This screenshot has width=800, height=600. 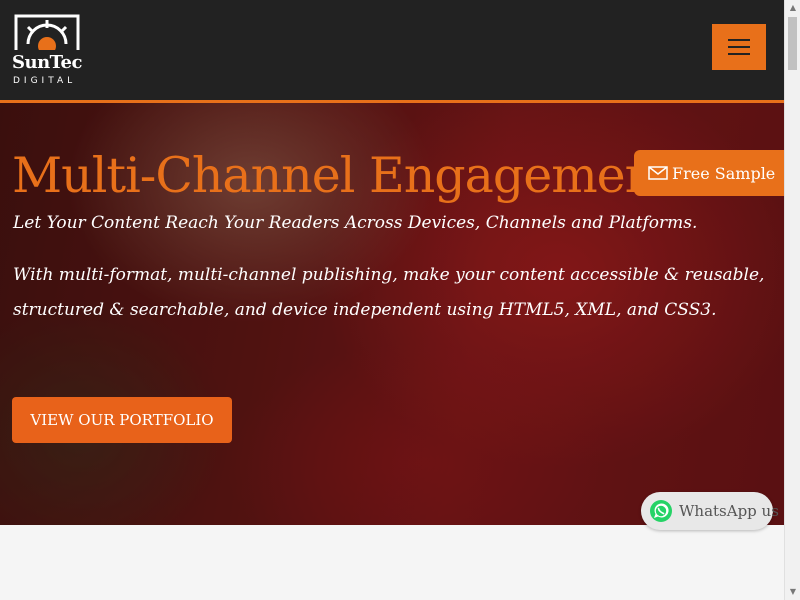 I want to click on logo-tagline: DIGITAL, so click(x=45, y=81).